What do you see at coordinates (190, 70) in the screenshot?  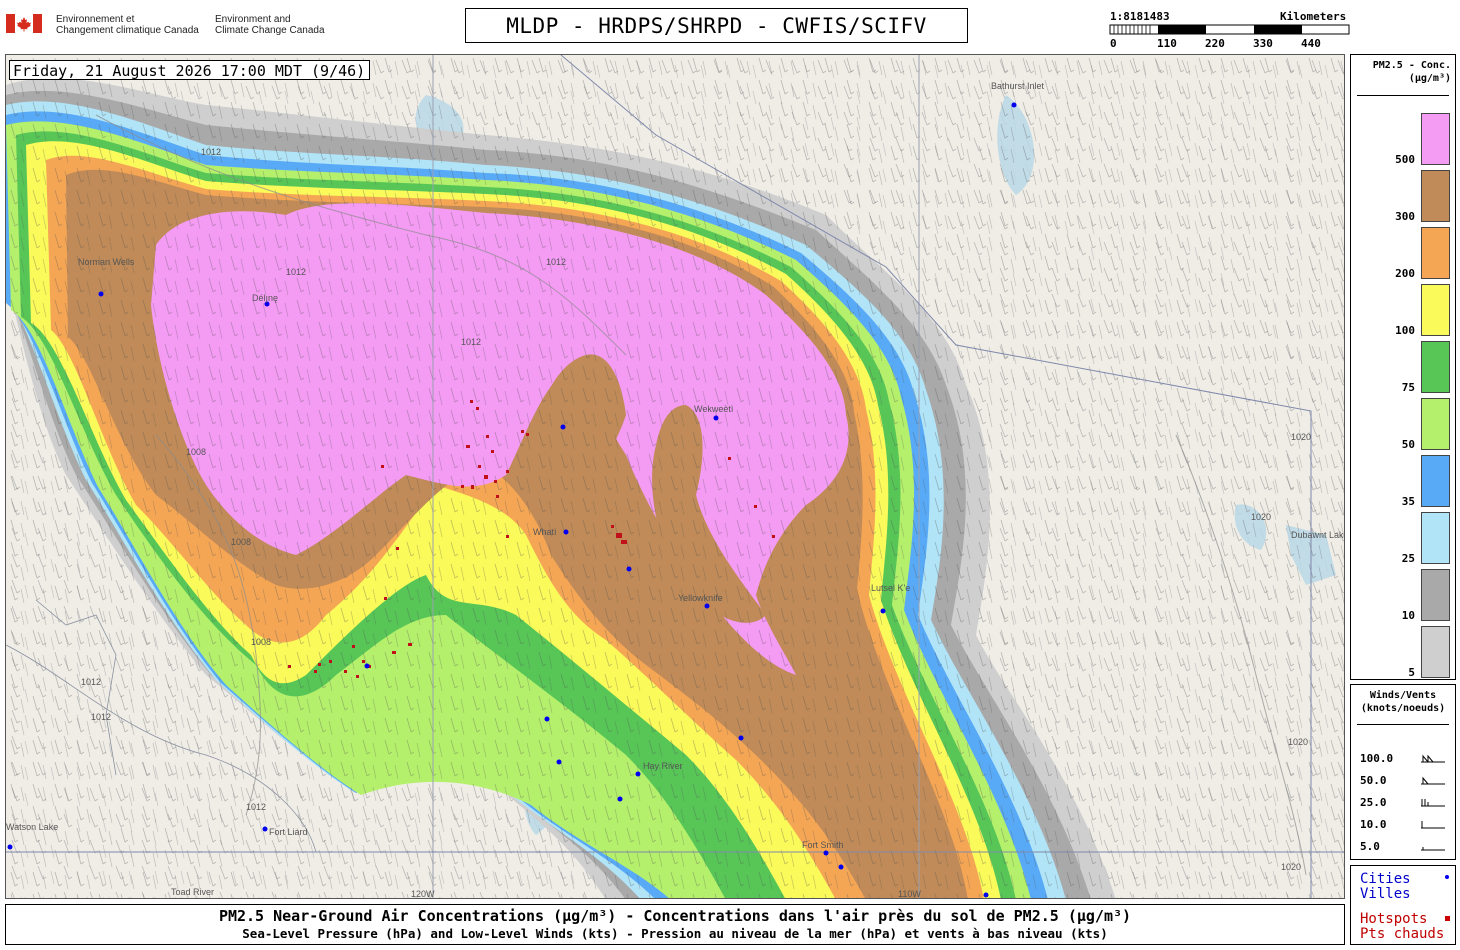 I see `forecast-datetime: Friday, 21 August 2026 17:00 MDT (9/46)` at bounding box center [190, 70].